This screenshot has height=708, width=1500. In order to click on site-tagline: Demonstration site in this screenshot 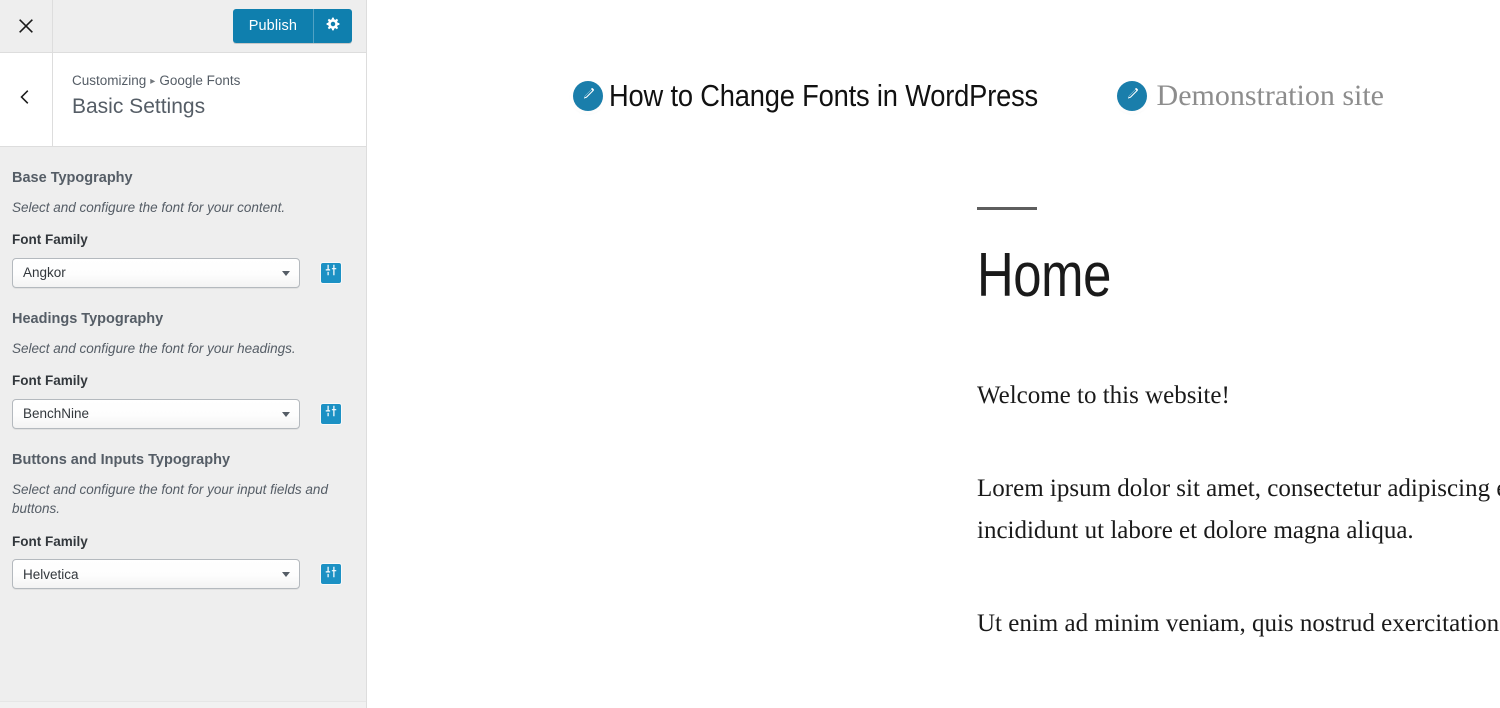, I will do `click(1270, 95)`.